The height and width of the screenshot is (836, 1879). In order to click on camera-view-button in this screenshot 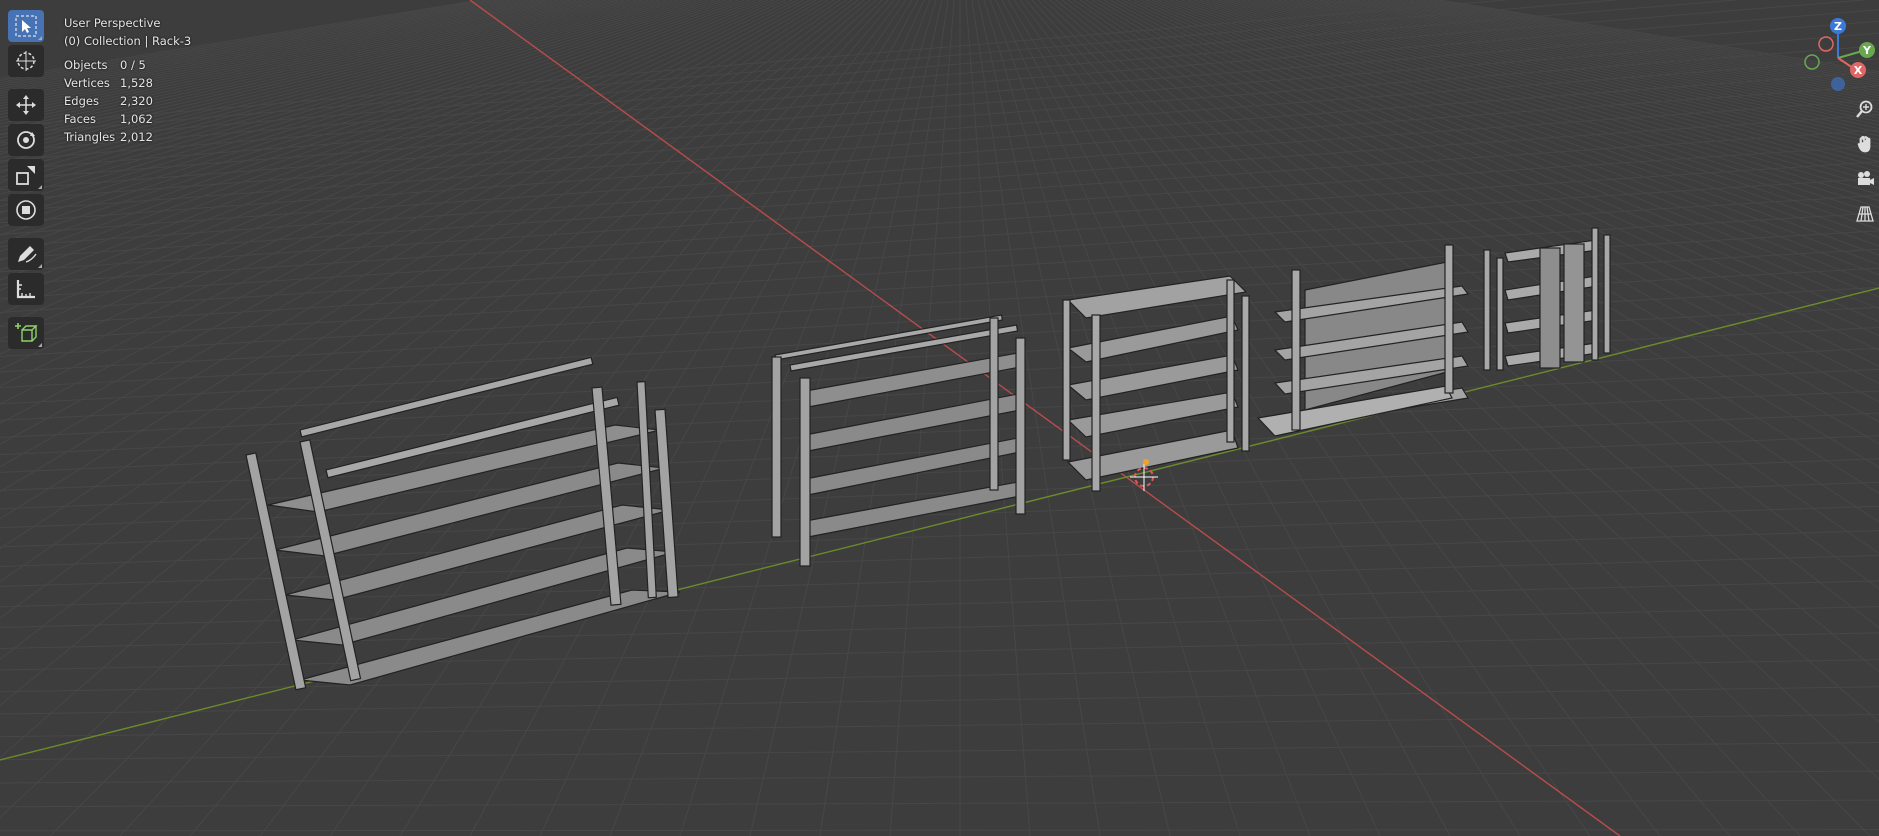, I will do `click(1865, 179)`.